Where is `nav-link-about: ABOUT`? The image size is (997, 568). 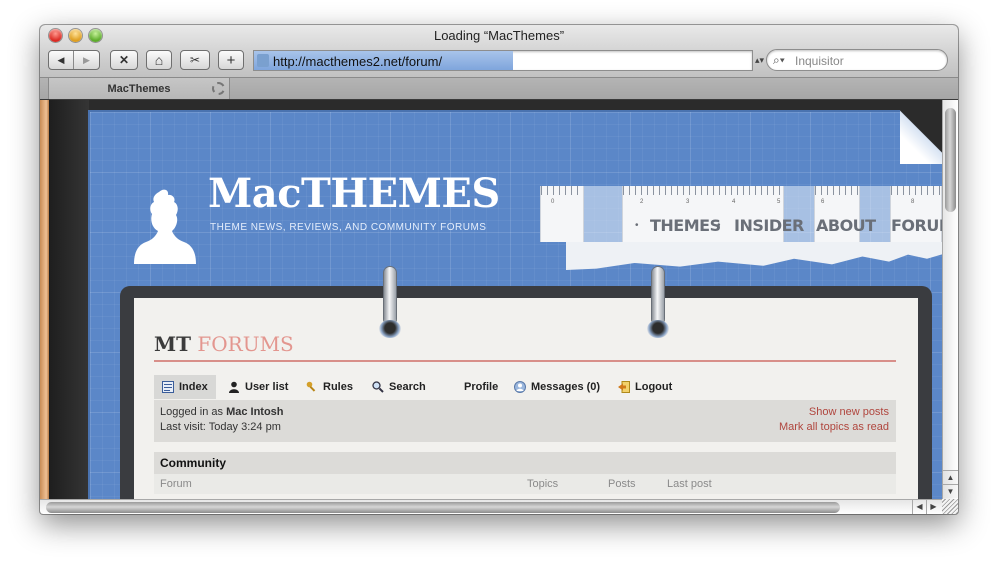
nav-link-about: ABOUT is located at coordinates (846, 225).